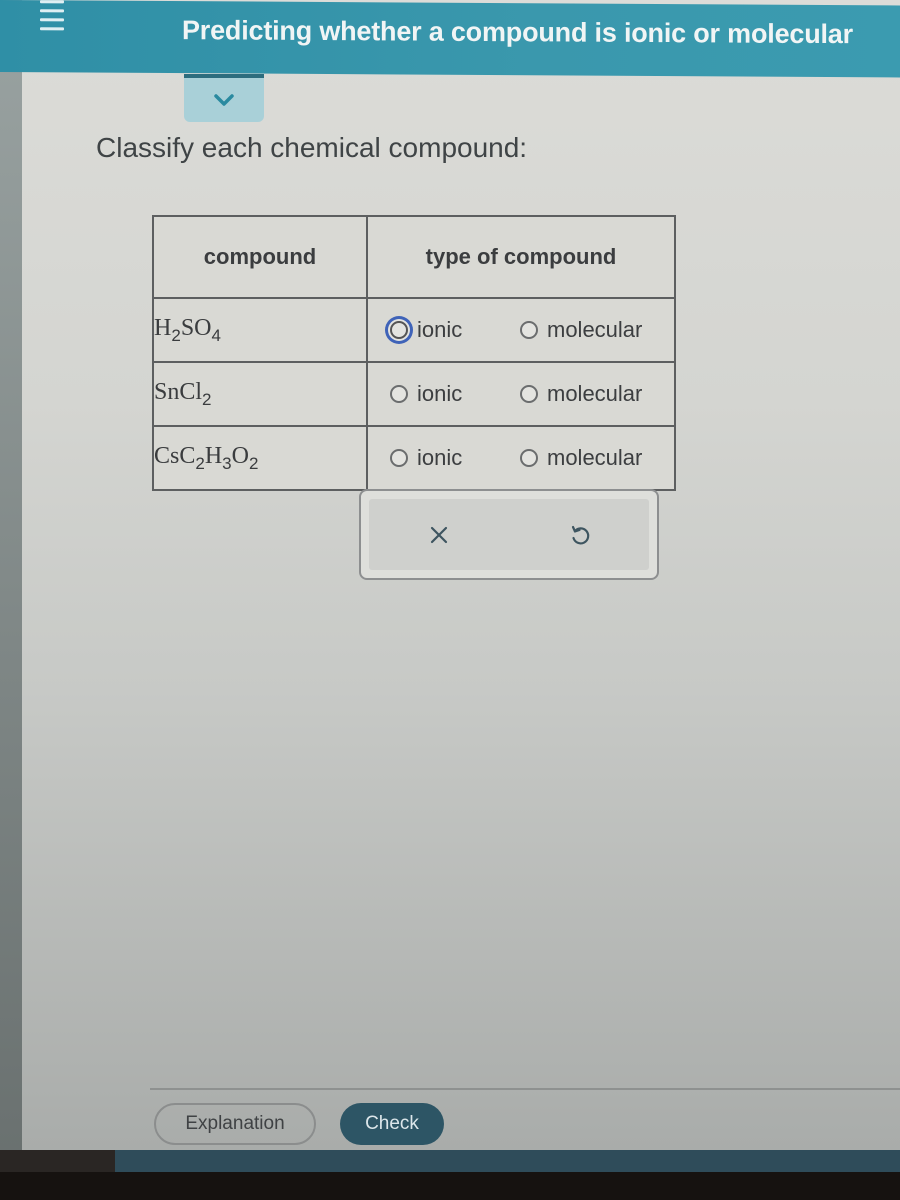 The width and height of the screenshot is (900, 1200). What do you see at coordinates (260, 394) in the screenshot?
I see `compound-formula: SnCl2` at bounding box center [260, 394].